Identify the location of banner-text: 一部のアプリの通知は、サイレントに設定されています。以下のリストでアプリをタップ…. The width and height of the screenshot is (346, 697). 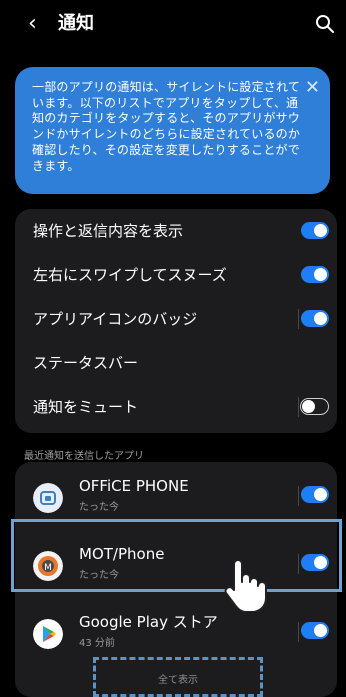
(166, 126).